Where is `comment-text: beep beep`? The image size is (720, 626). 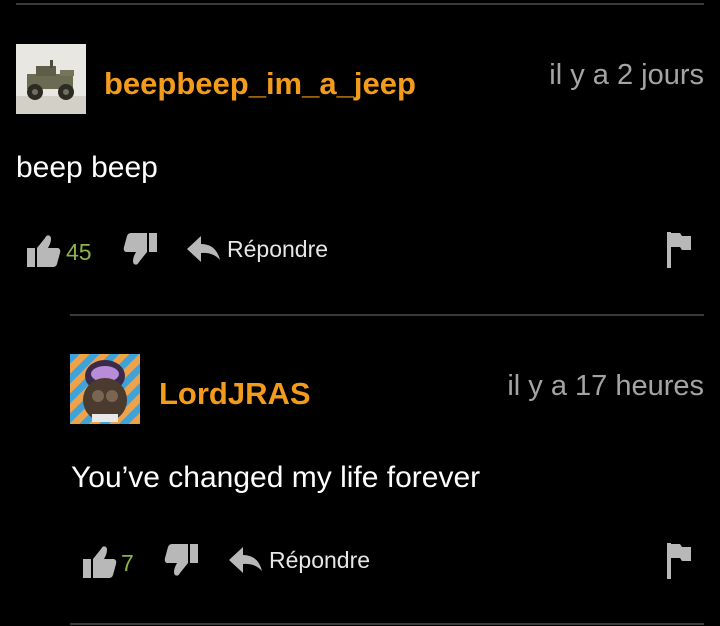
comment-text: beep beep is located at coordinates (87, 167).